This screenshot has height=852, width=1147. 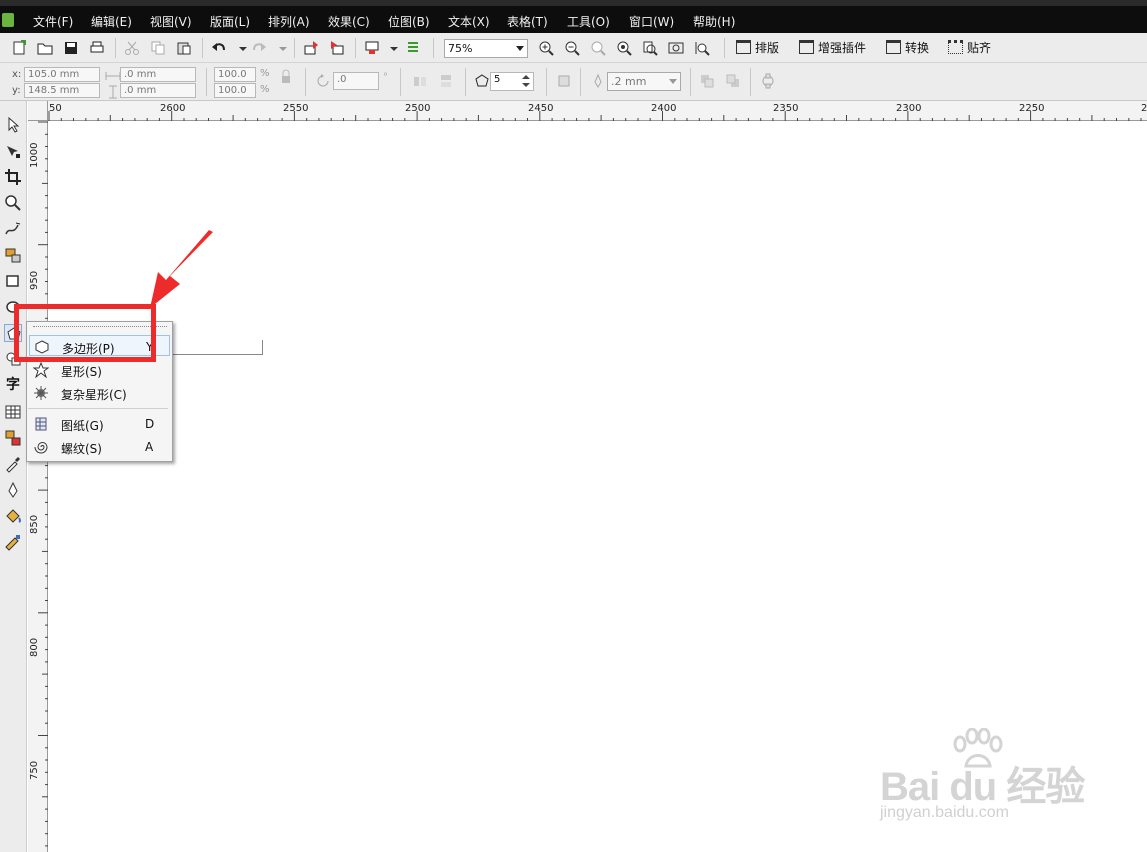 What do you see at coordinates (588, 21) in the screenshot?
I see `menu-tools: 工具(O)` at bounding box center [588, 21].